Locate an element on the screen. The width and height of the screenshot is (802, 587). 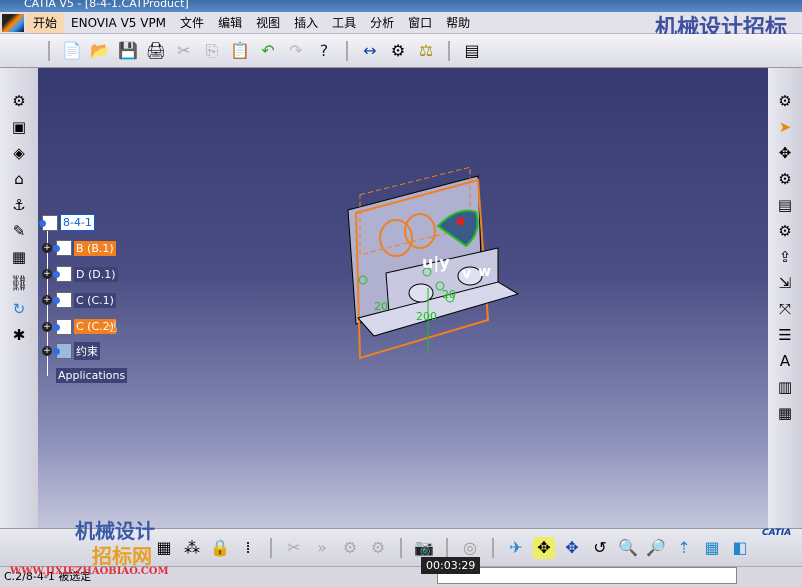
swap-icon: ◎ is located at coordinates (470, 548).